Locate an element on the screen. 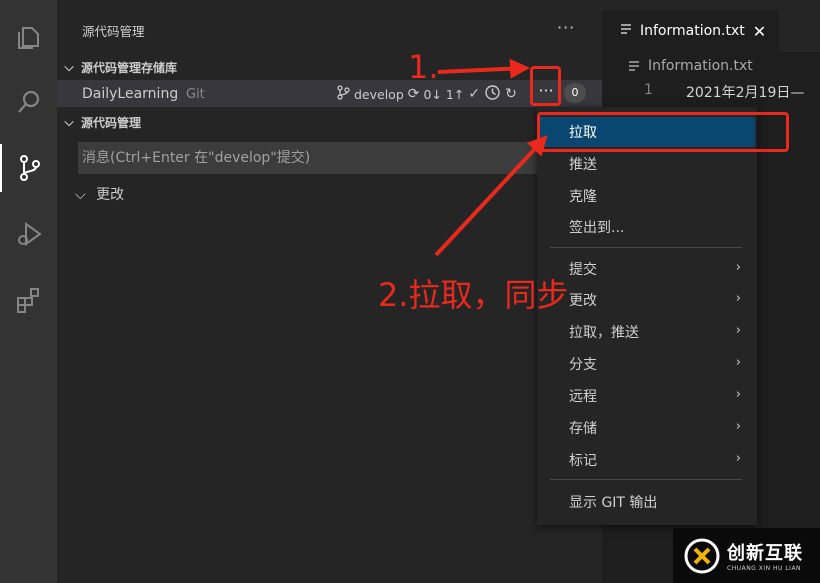 This screenshot has width=820, height=583. activity-bar is located at coordinates (28, 291).